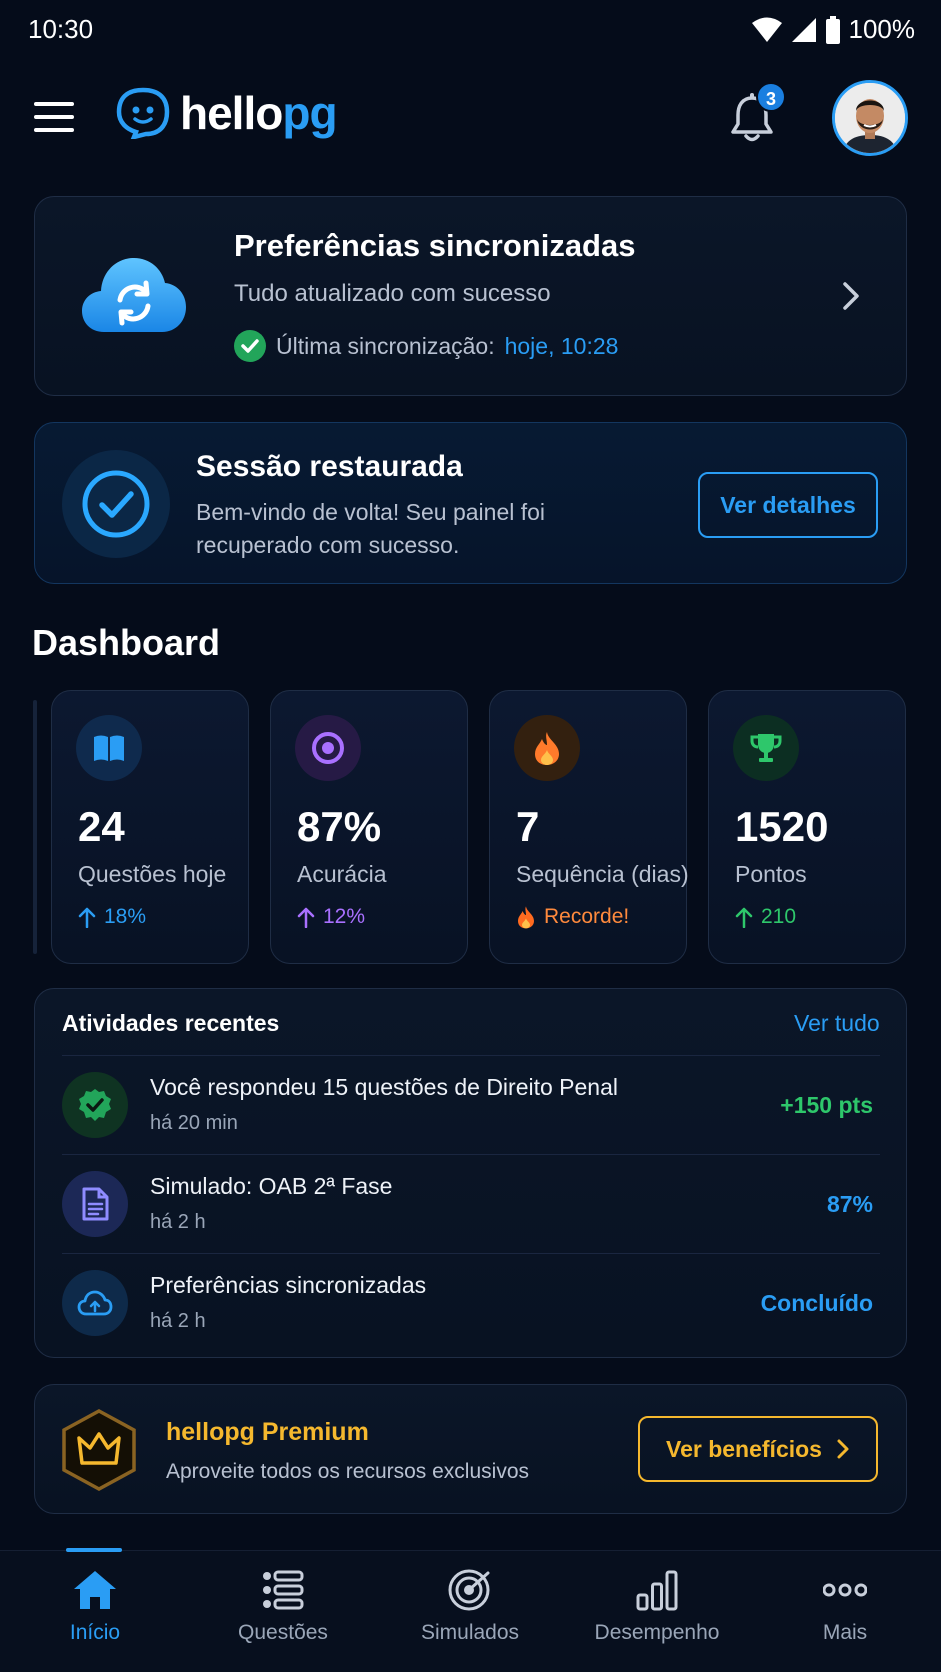  What do you see at coordinates (849, 1204) in the screenshot?
I see `activity-value: 87%` at bounding box center [849, 1204].